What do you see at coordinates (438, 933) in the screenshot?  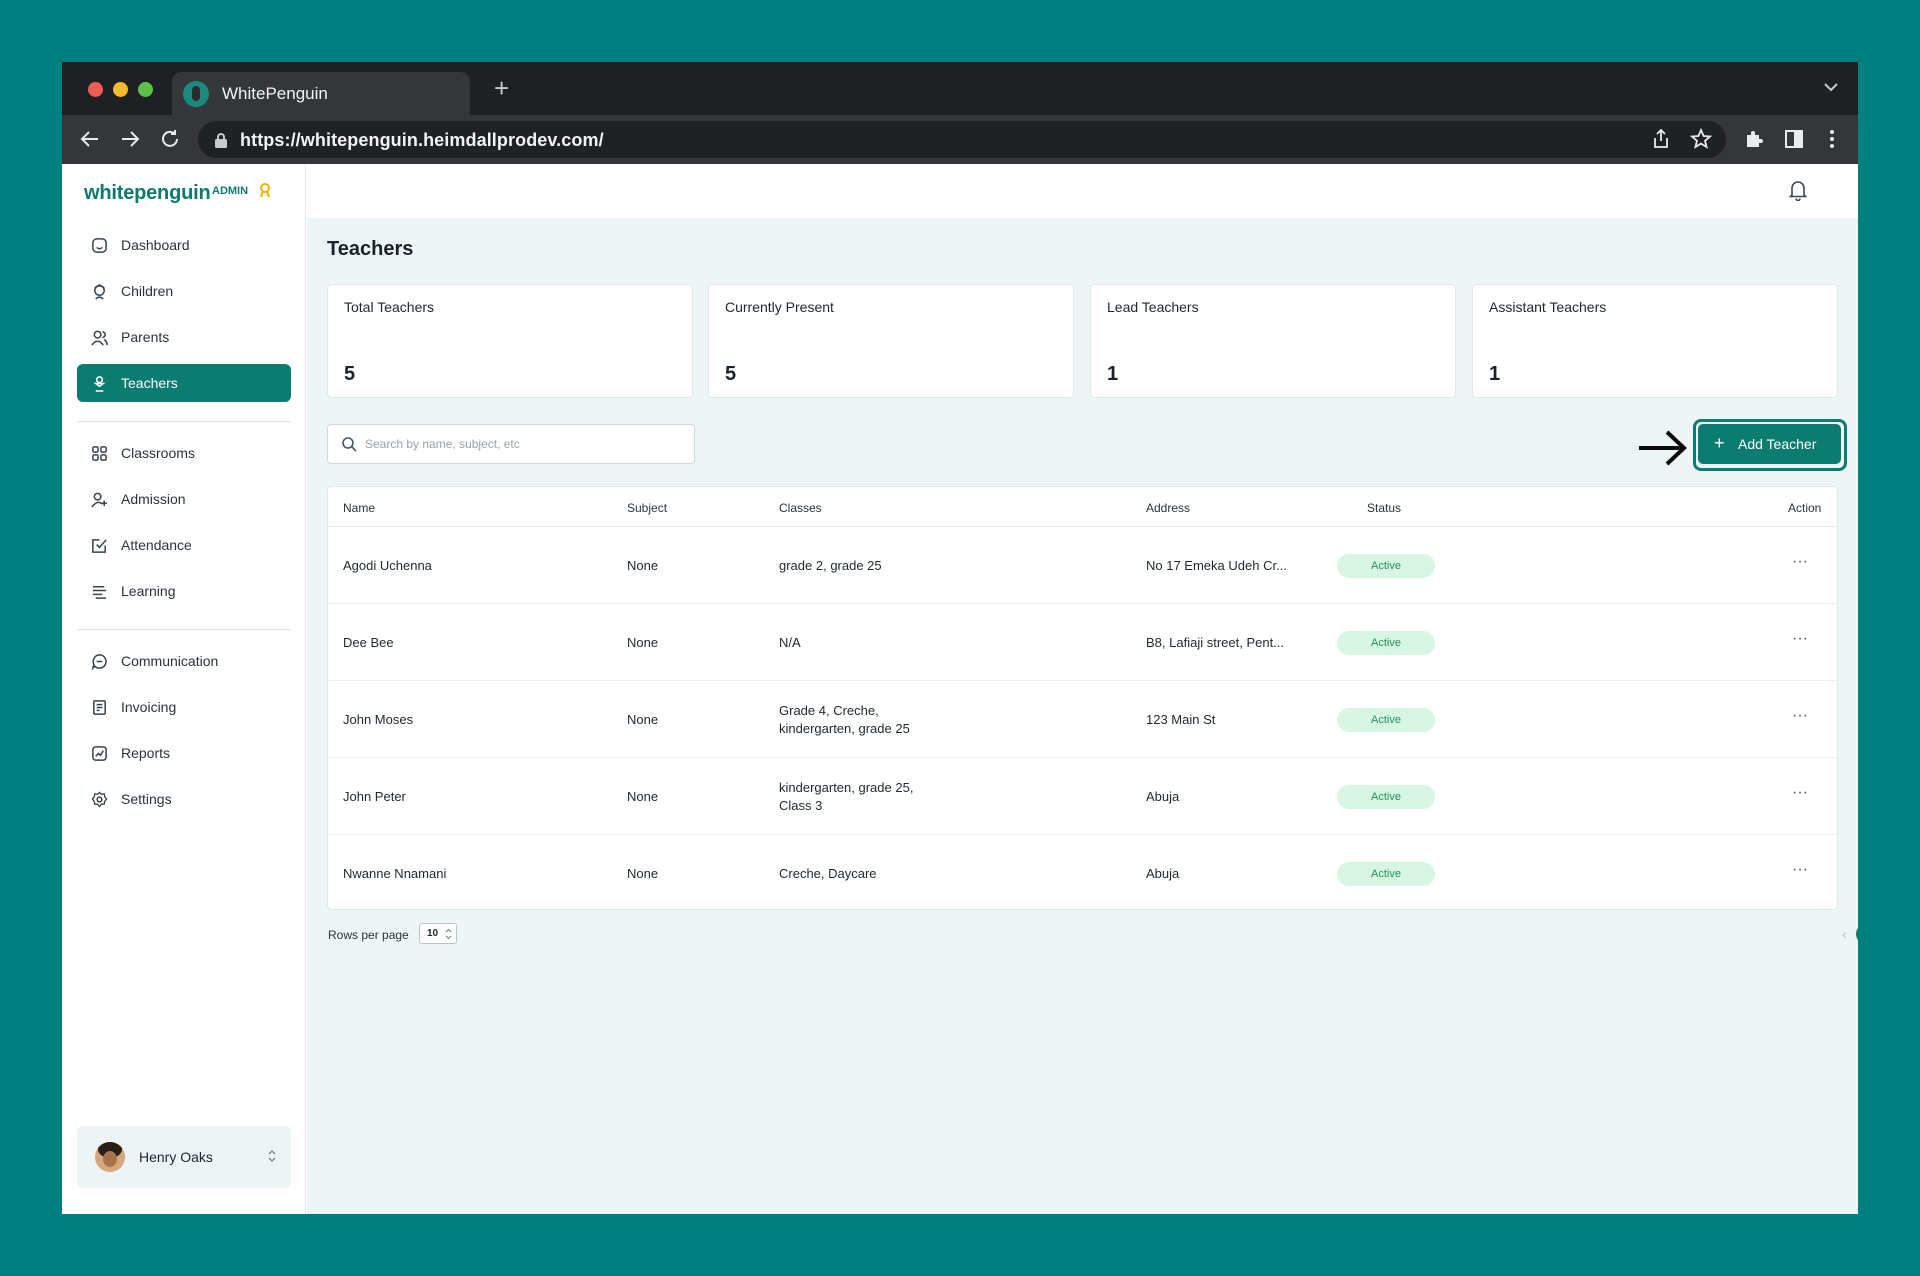 I see `rows-per-page-select: 10` at bounding box center [438, 933].